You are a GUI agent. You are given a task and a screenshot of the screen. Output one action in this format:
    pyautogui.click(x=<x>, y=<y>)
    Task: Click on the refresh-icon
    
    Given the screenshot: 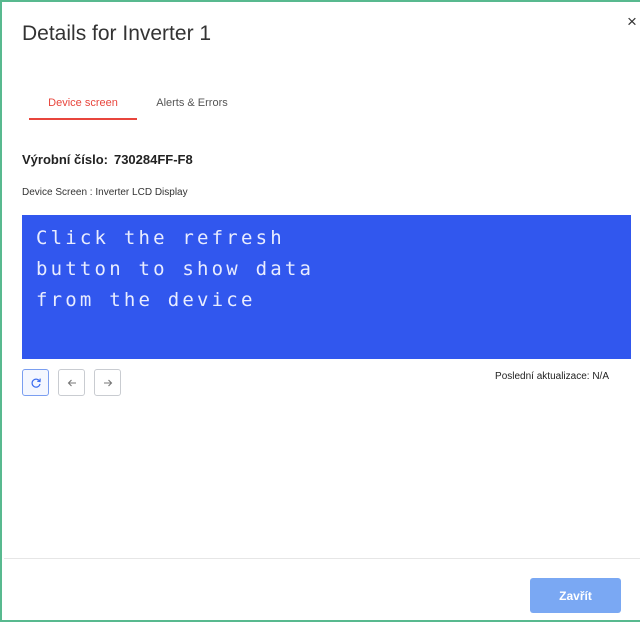 What is the action you would take?
    pyautogui.click(x=36, y=383)
    